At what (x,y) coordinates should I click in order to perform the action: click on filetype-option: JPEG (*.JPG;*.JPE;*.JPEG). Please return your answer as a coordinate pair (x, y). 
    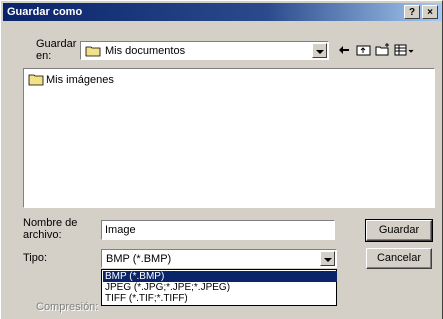
    Looking at the image, I should click on (220, 287).